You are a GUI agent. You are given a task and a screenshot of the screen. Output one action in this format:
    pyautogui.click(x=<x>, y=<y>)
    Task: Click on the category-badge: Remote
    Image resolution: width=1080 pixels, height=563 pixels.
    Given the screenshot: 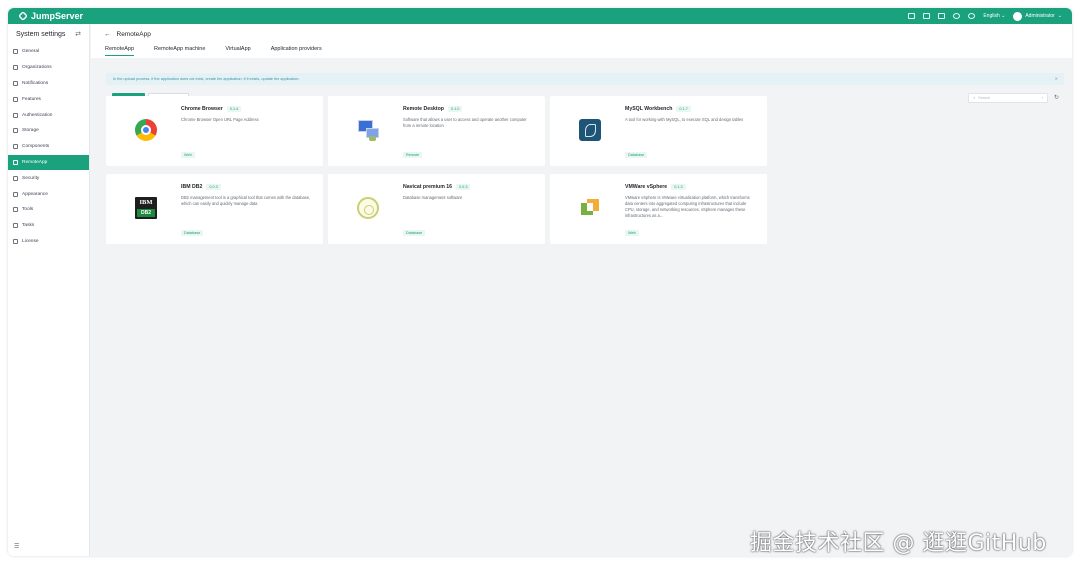 What is the action you would take?
    pyautogui.click(x=413, y=155)
    